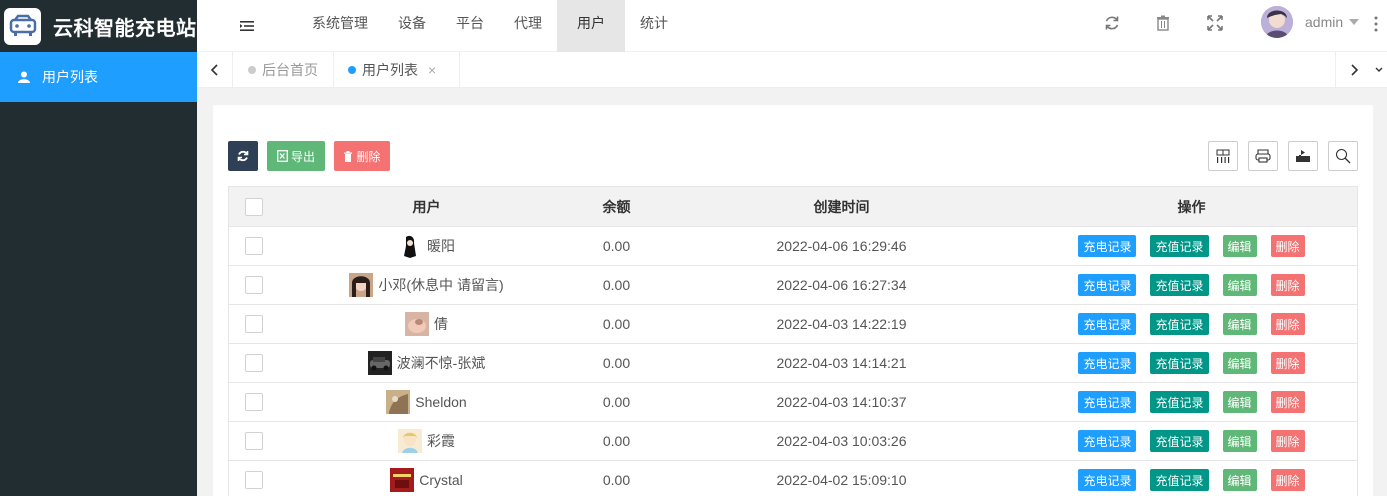 Image resolution: width=1387 pixels, height=496 pixels. Describe the element at coordinates (1215, 23) in the screenshot. I see `fullscreen-icon` at that location.